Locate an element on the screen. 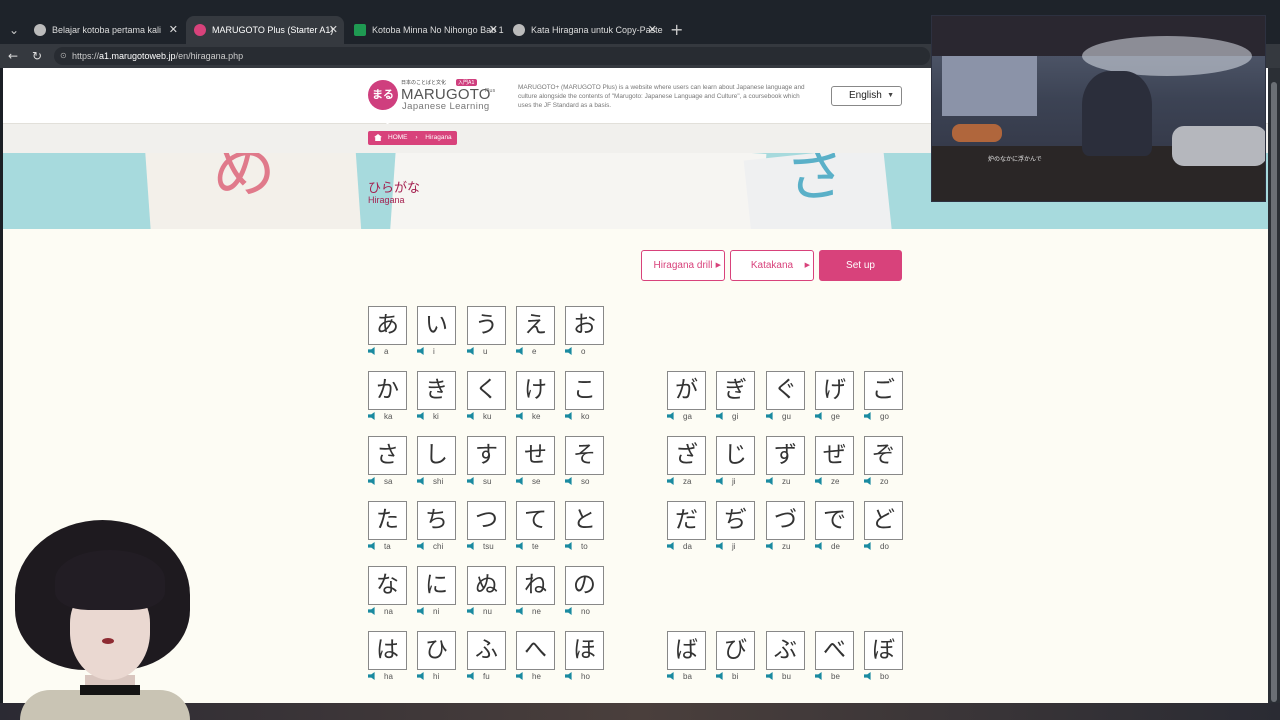 The image size is (1280, 720). kana-character-button: へ is located at coordinates (535, 650).